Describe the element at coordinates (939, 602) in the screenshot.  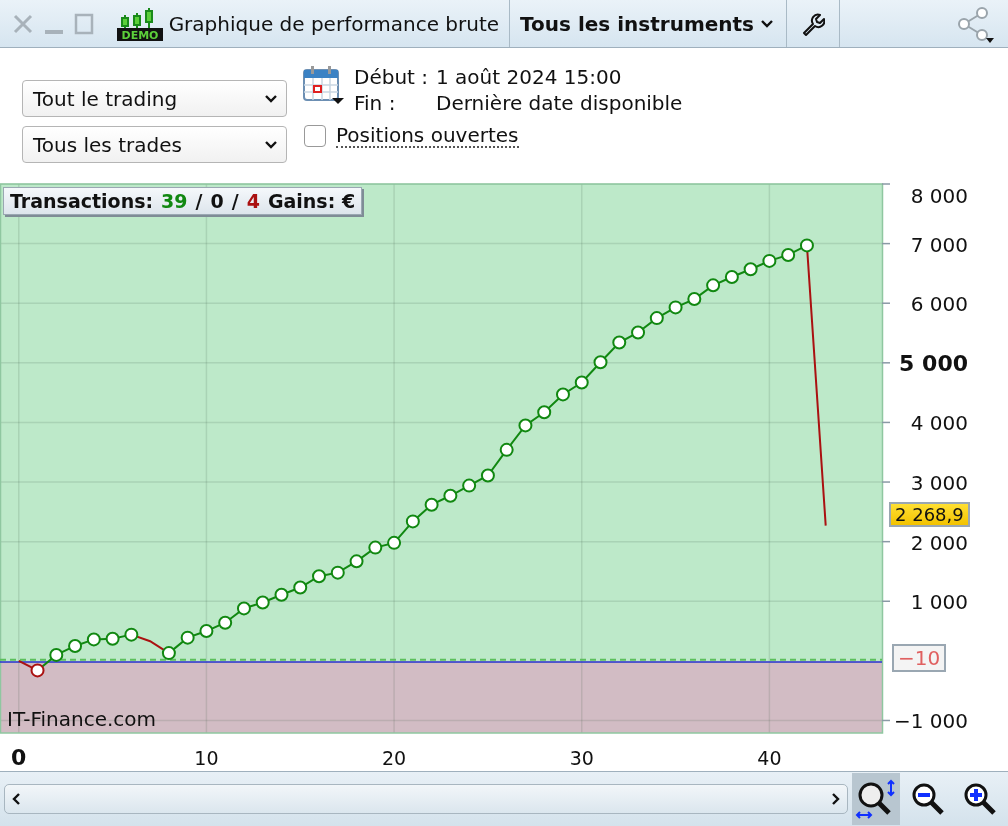
I see `y-axis-label: 1 000` at that location.